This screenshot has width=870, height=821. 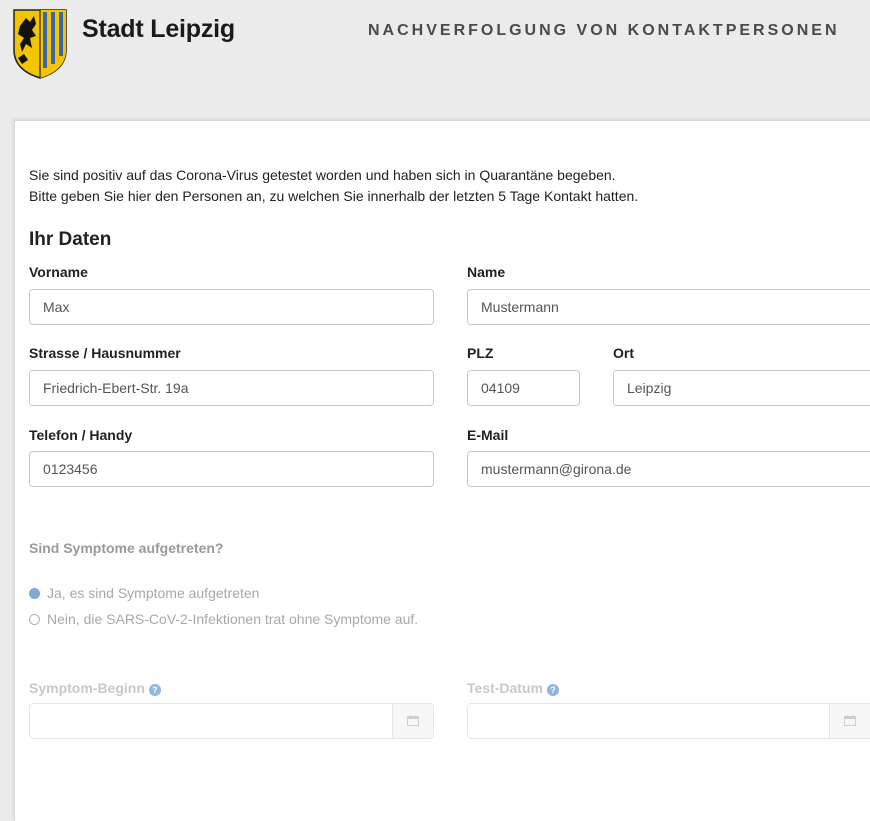 I want to click on page-title: NACHVERFOLGUNG VON KONTAKTPERSONEN, so click(x=604, y=30).